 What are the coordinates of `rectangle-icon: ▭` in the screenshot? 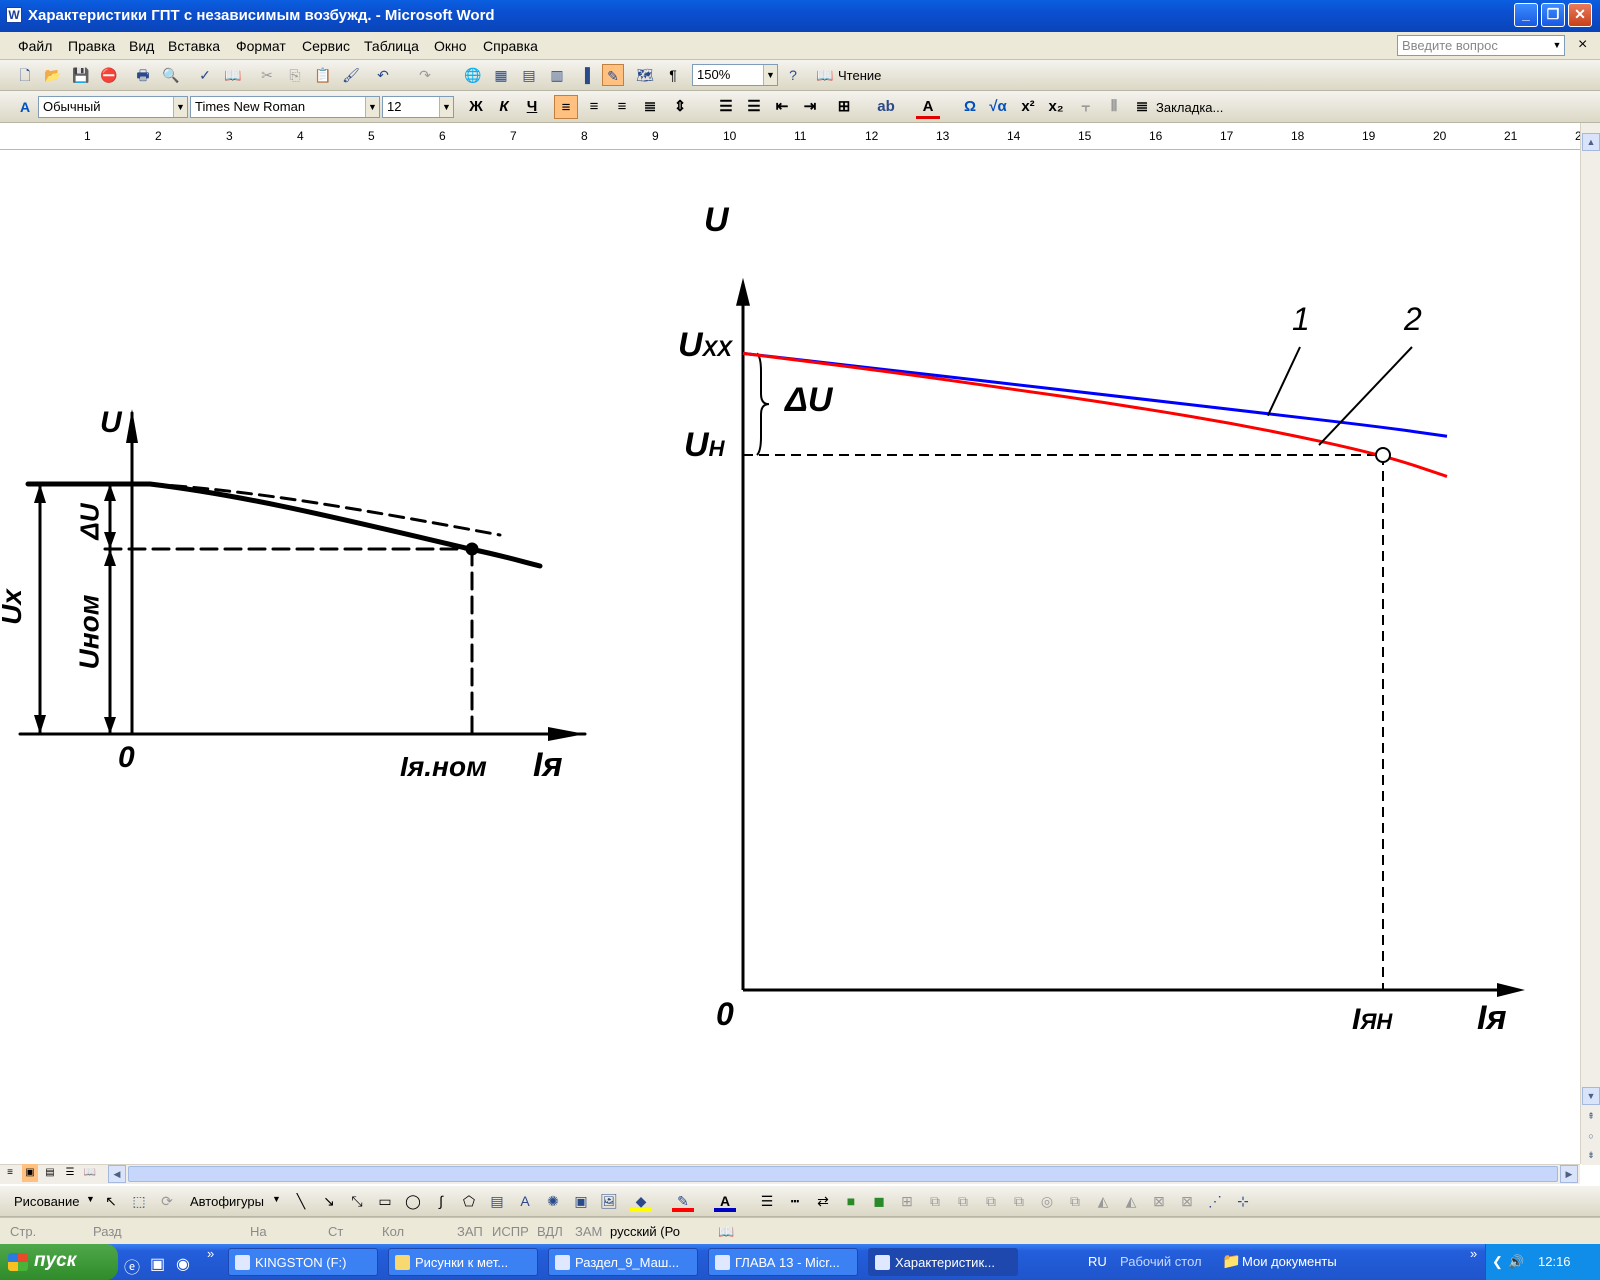 It's located at (385, 1201).